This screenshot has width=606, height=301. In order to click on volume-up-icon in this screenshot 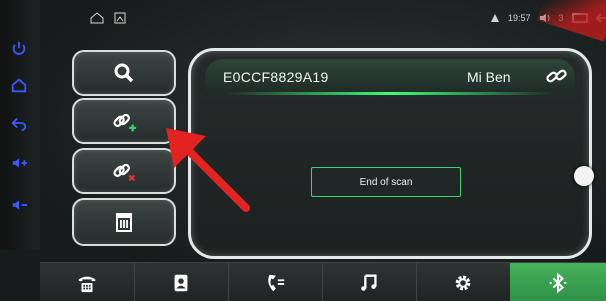, I will do `click(19, 163)`.